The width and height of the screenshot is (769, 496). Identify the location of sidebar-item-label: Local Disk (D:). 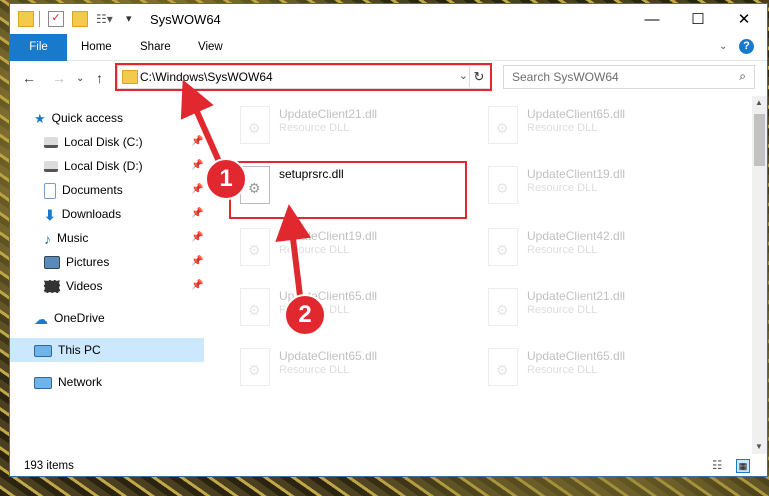
(103, 166).